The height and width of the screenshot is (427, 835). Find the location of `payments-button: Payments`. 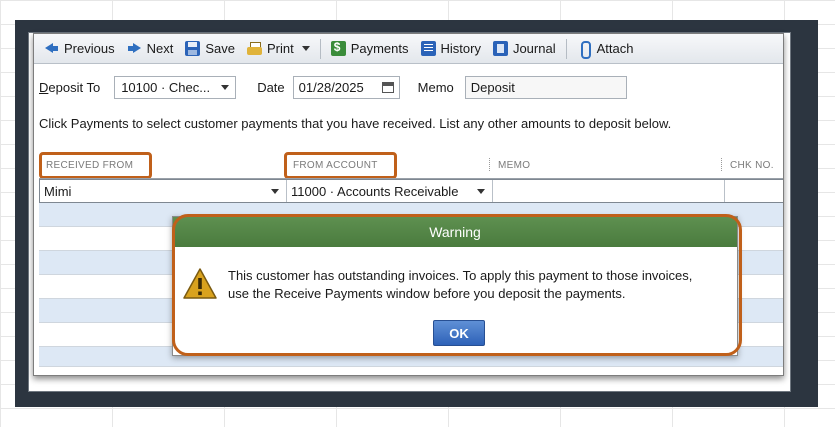

payments-button: Payments is located at coordinates (370, 49).